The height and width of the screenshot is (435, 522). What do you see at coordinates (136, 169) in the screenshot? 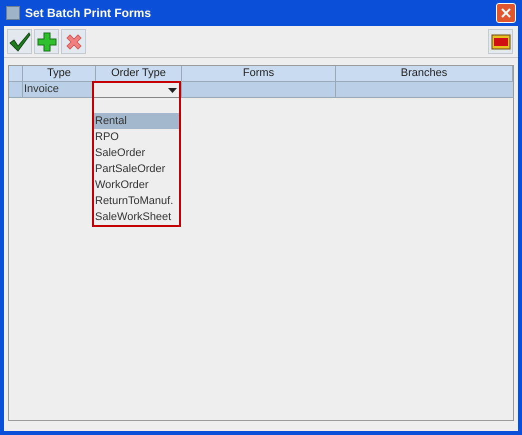
I see `dropdown-option: PartSaleOrder` at bounding box center [136, 169].